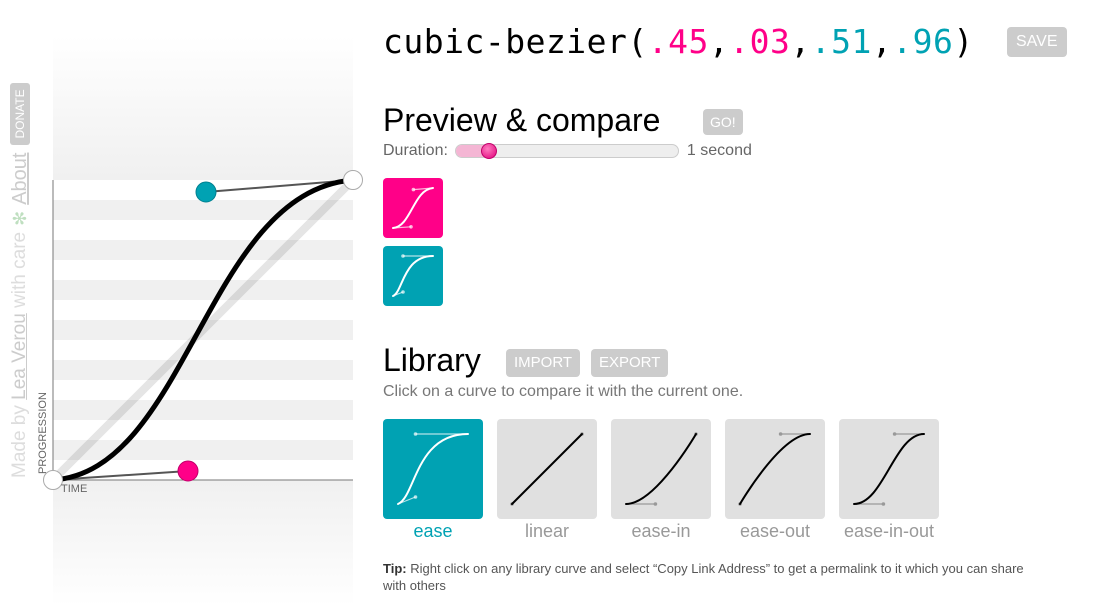 This screenshot has width=1099, height=608. Describe the element at coordinates (760, 41) in the screenshot. I see `code-value-y1: .03` at that location.